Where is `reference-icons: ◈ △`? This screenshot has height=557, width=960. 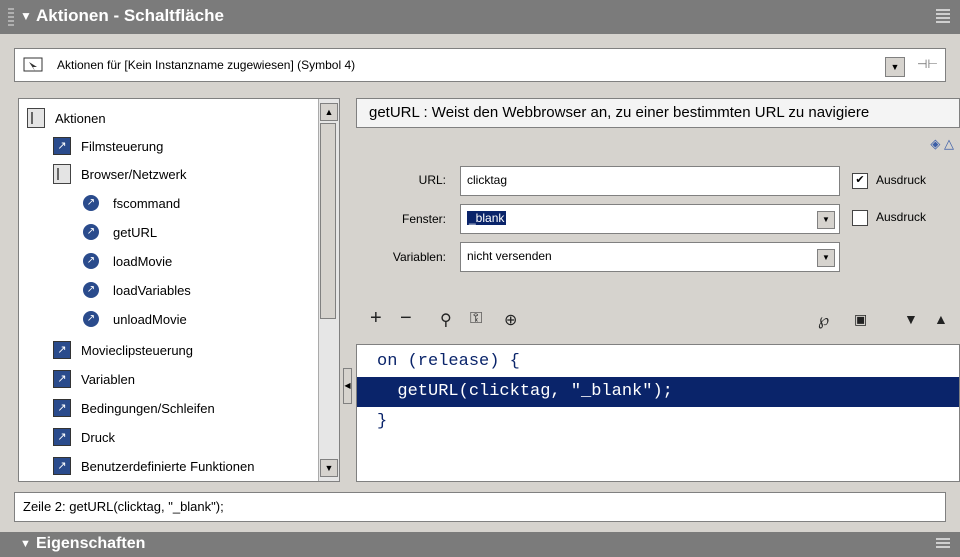 reference-icons: ◈ △ is located at coordinates (942, 144).